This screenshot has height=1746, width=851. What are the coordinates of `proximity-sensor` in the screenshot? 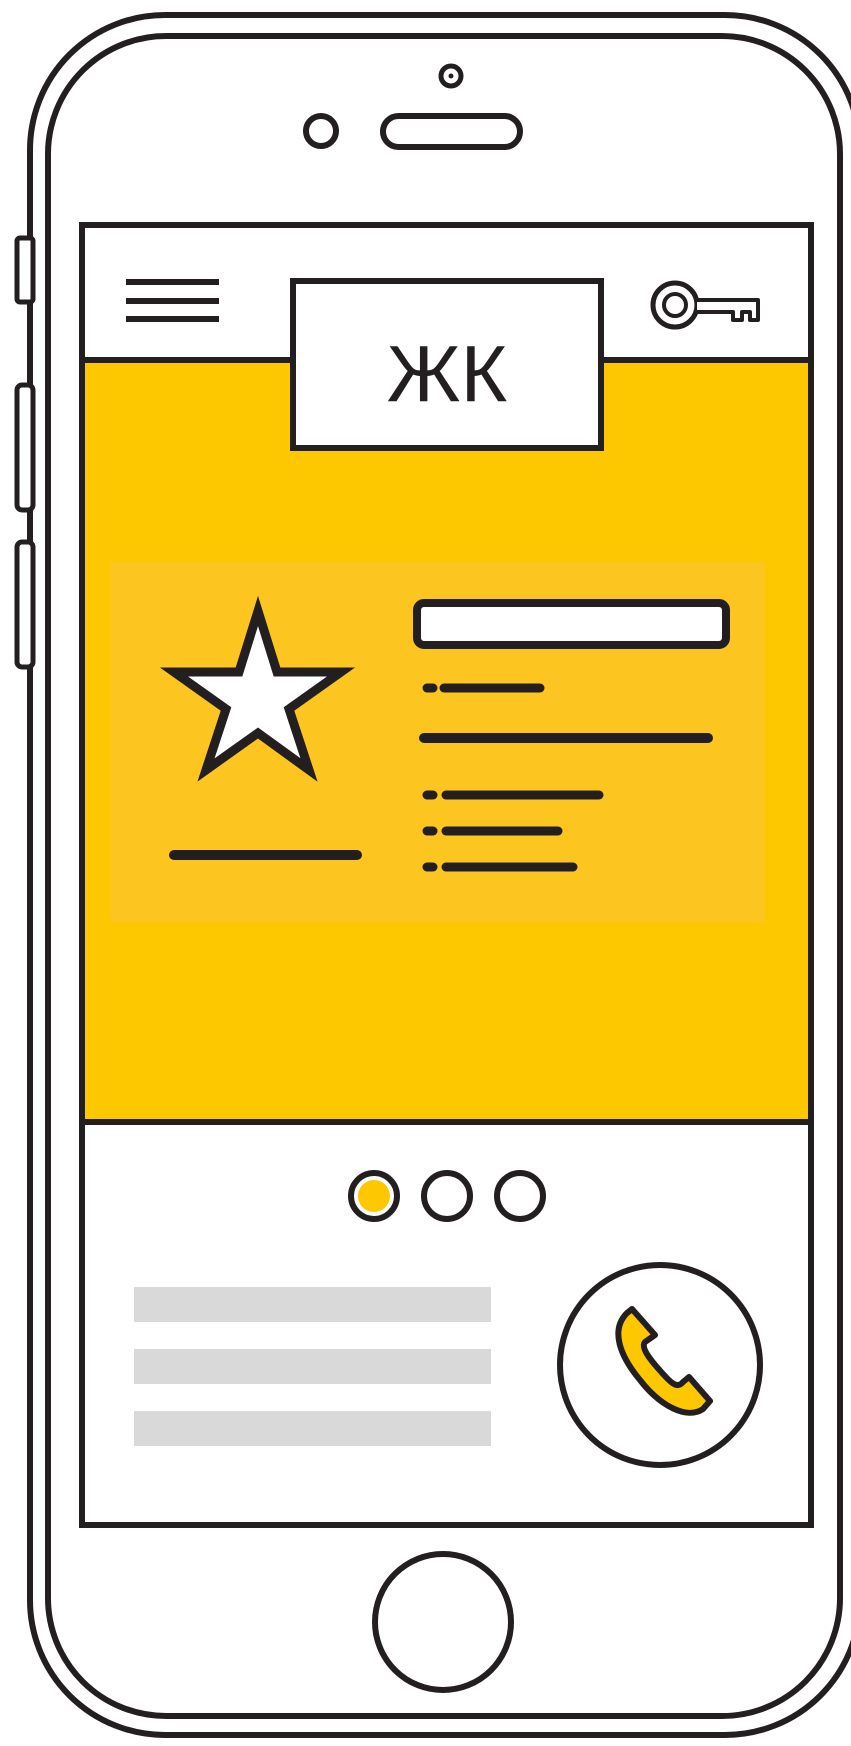 It's located at (451, 76).